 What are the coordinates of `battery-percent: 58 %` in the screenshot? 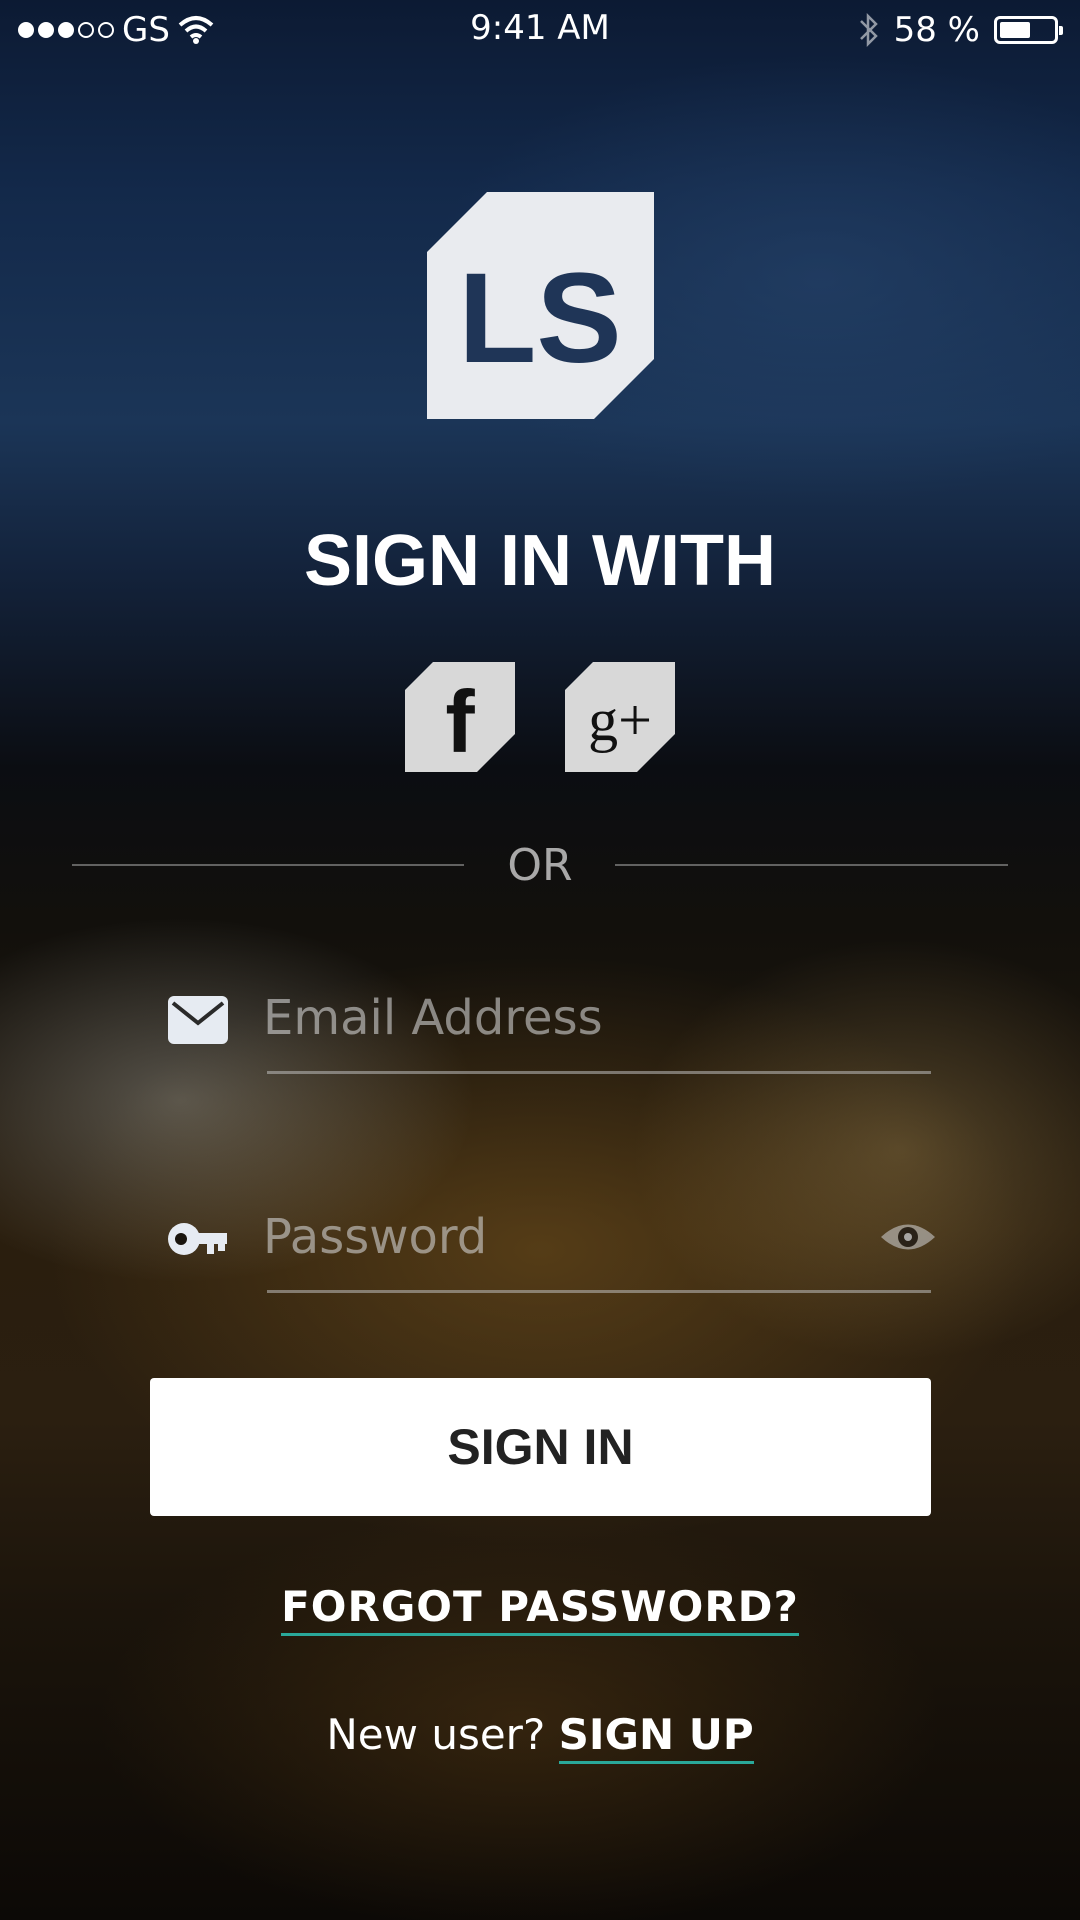 It's located at (936, 30).